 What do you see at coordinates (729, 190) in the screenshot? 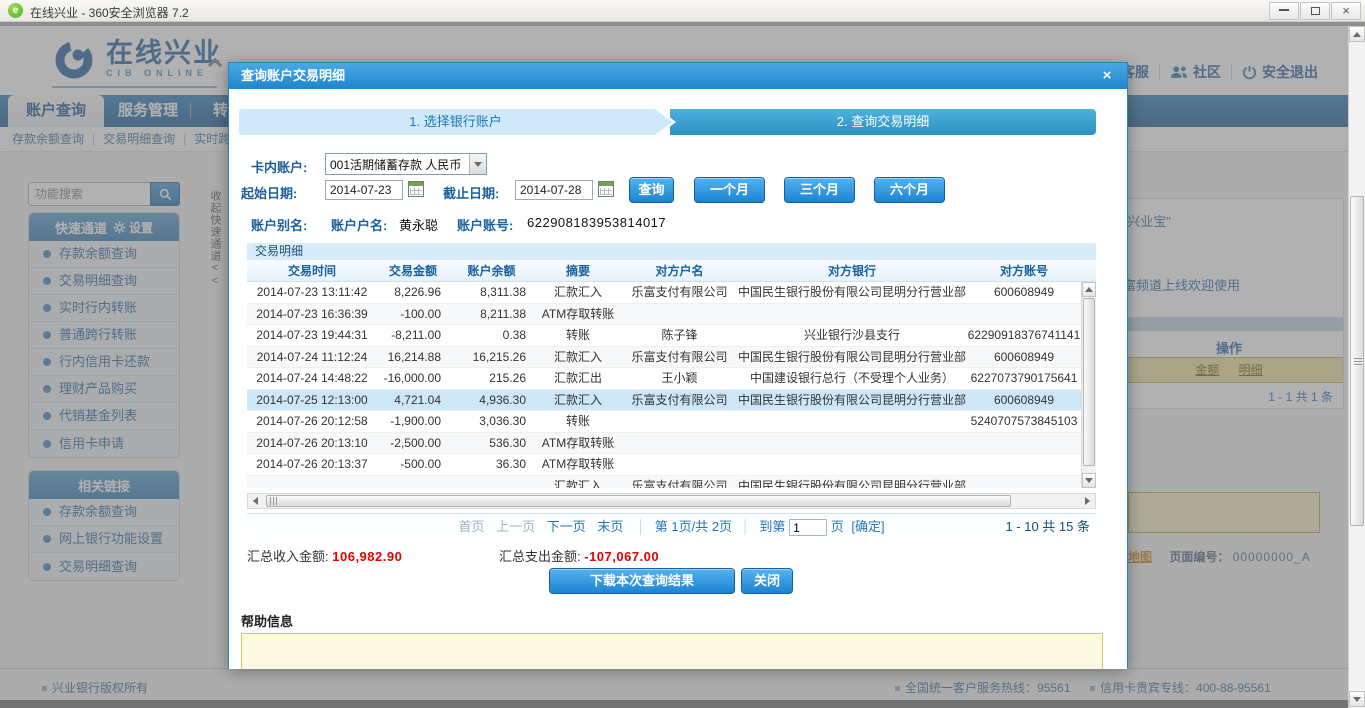
I see `one-month-button: 一个月` at bounding box center [729, 190].